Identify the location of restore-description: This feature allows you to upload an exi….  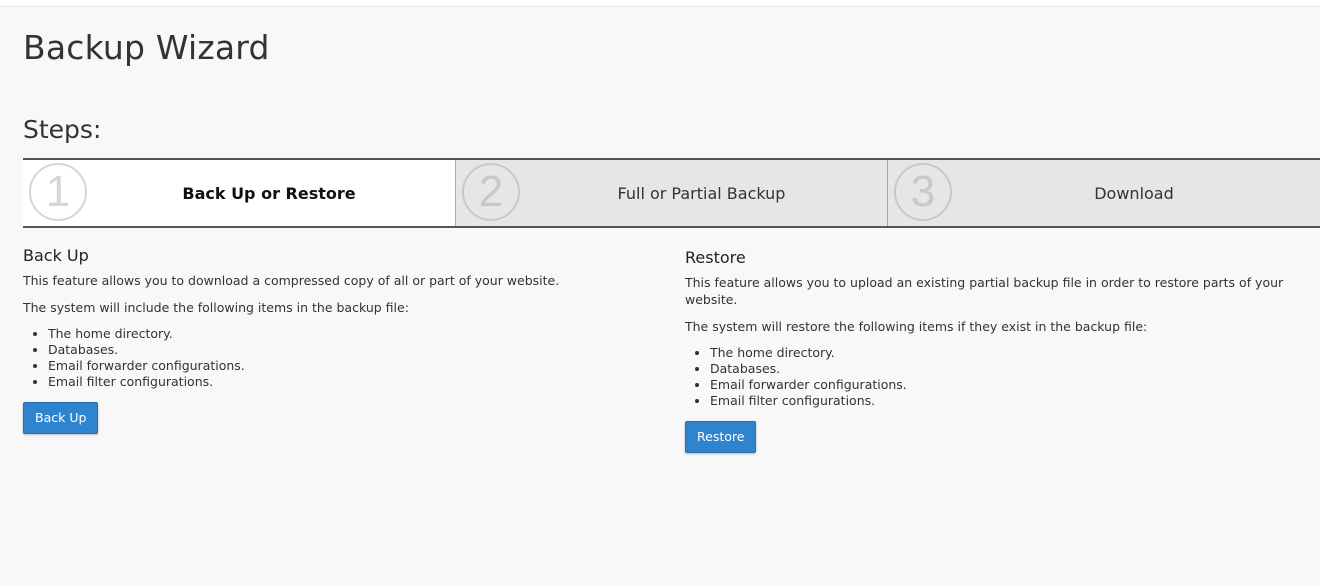
(984, 291).